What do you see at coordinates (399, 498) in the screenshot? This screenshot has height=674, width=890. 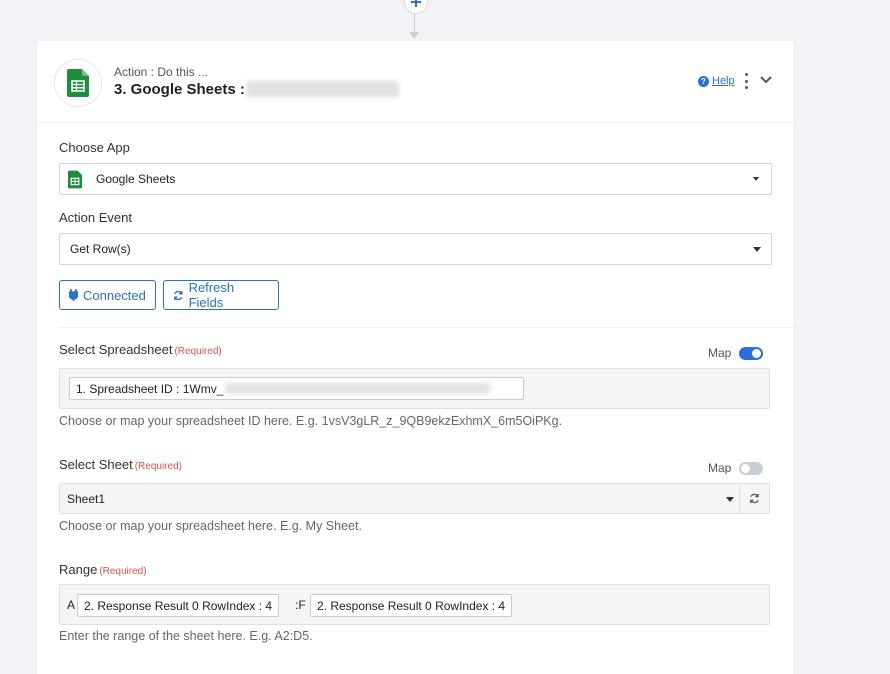 I see `sheet-select: Sheet1` at bounding box center [399, 498].